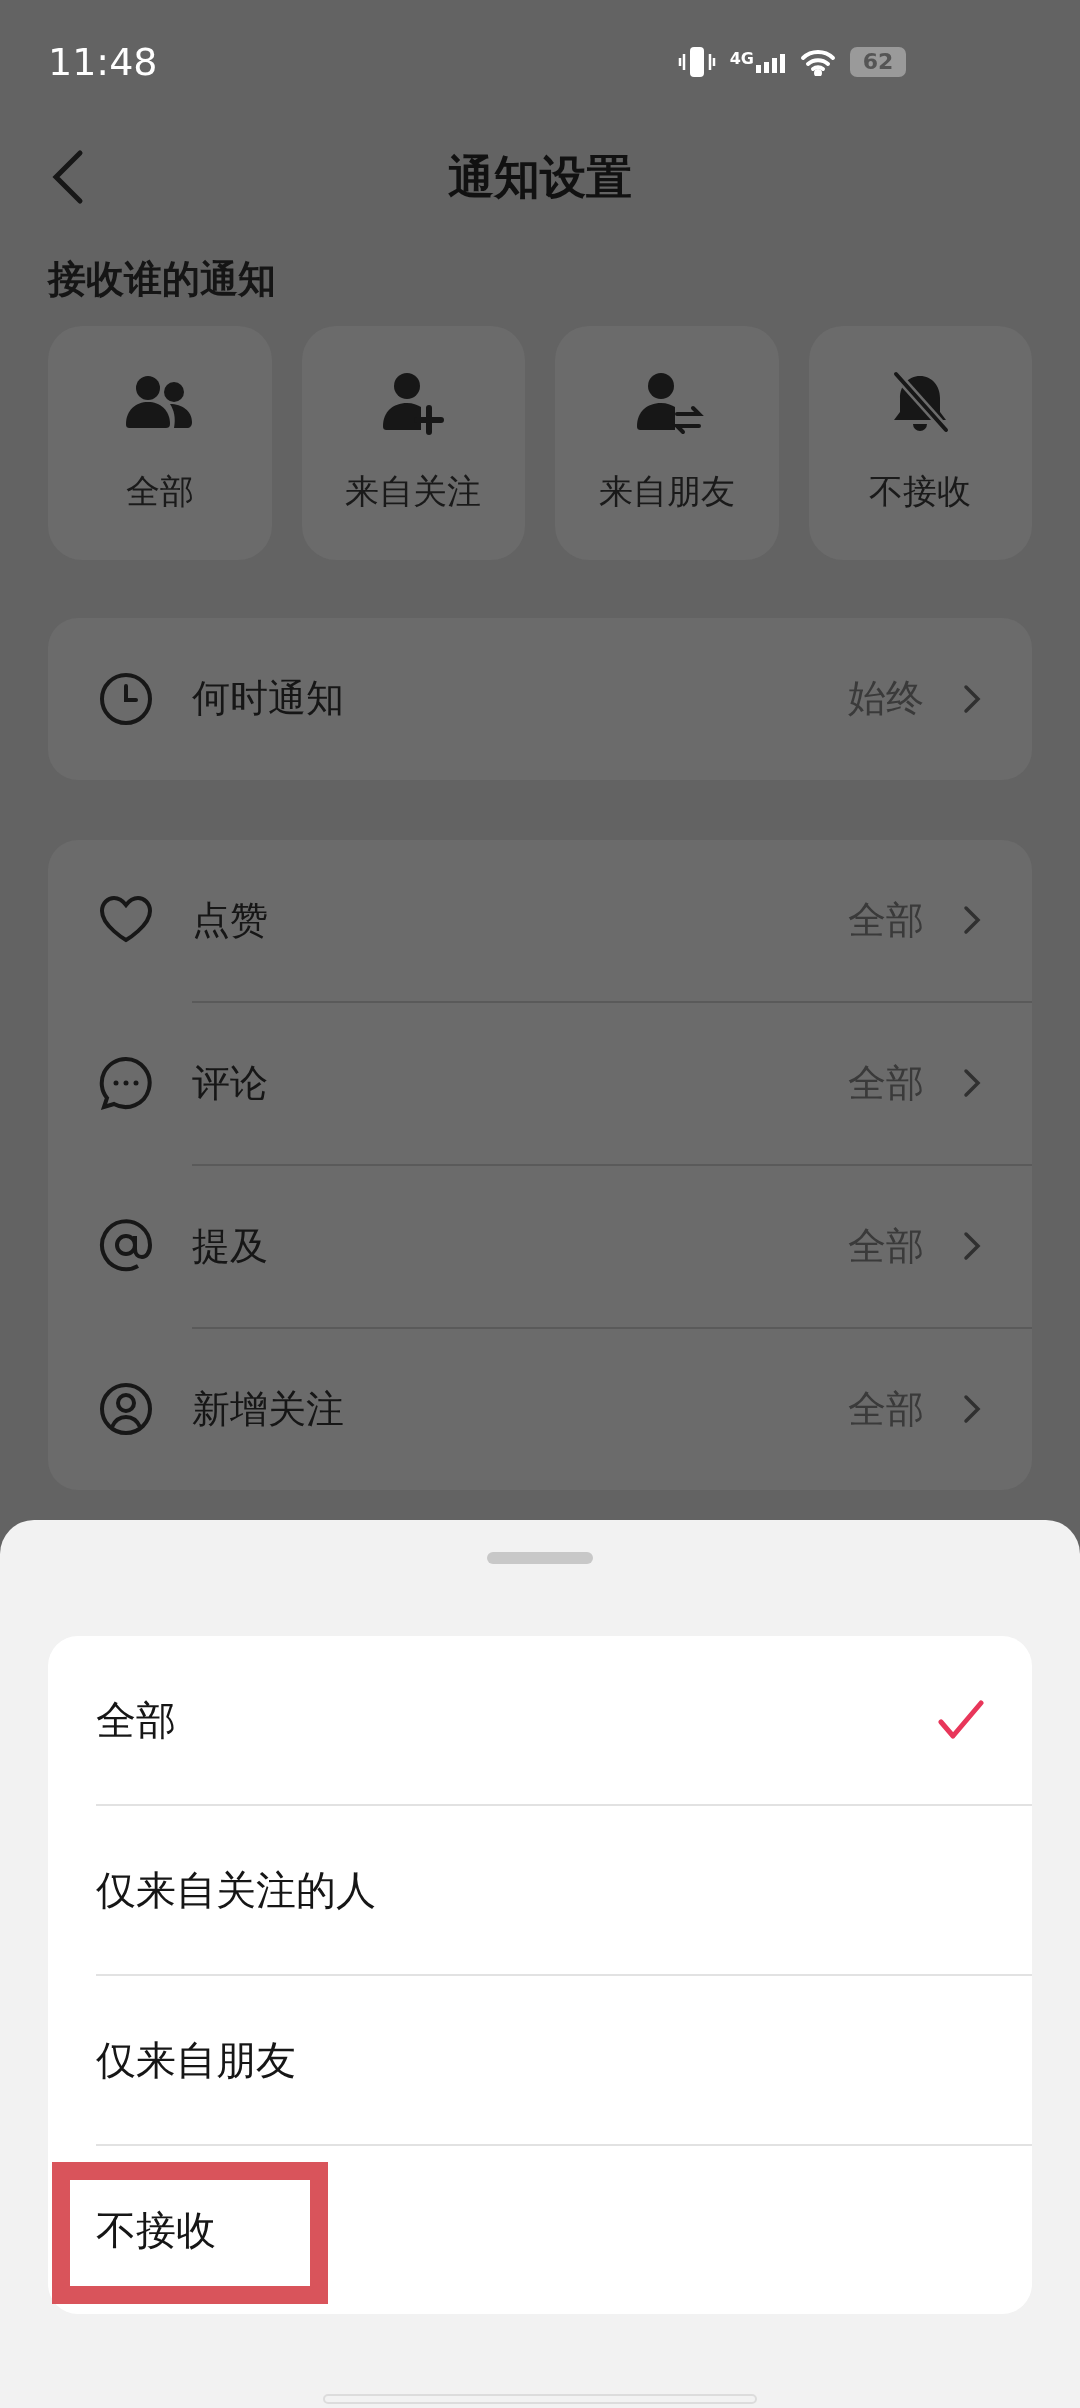  What do you see at coordinates (126, 1409) in the screenshot?
I see `user-circle-icon` at bounding box center [126, 1409].